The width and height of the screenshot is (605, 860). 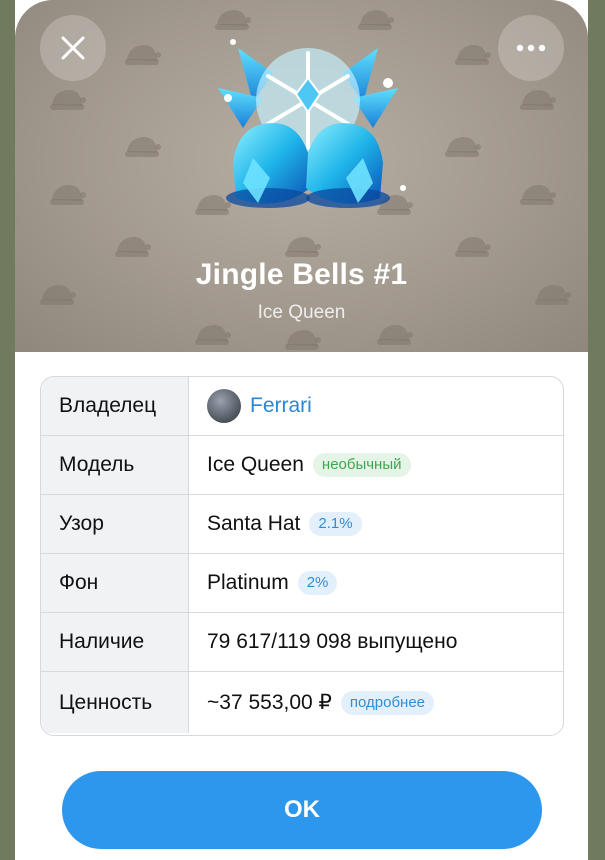 What do you see at coordinates (302, 810) in the screenshot?
I see `ok-button: OK` at bounding box center [302, 810].